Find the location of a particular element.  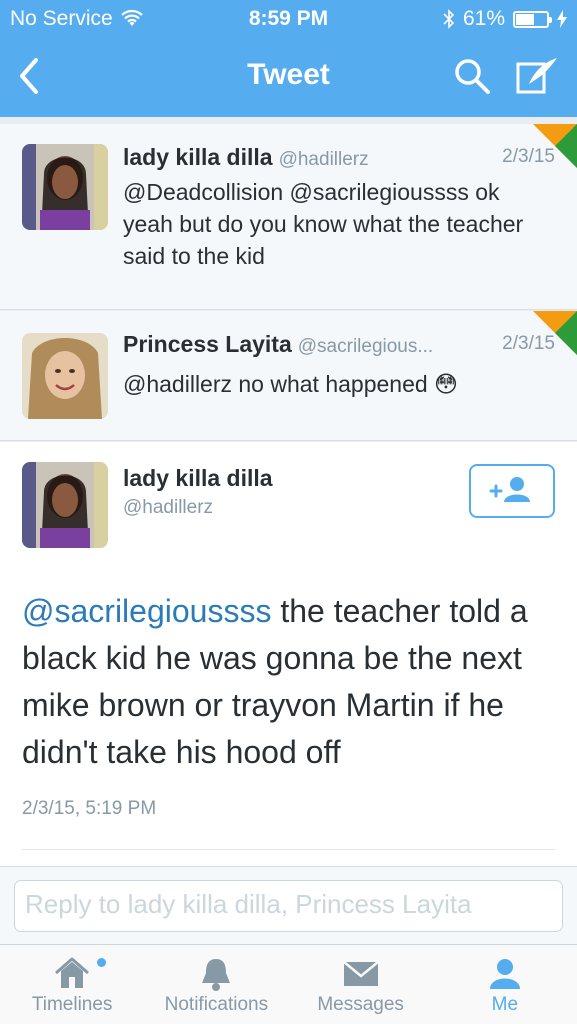

status-bar: No Service 8:59 PM 61% is located at coordinates (288, 18).